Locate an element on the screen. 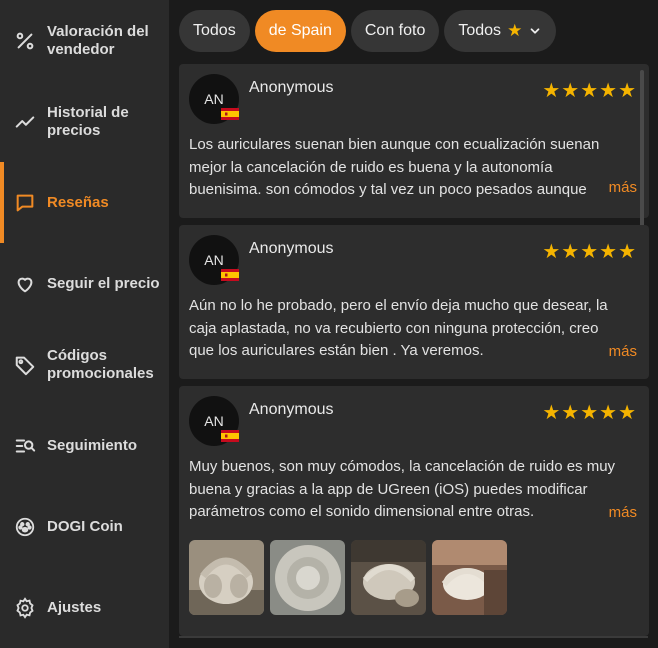  sidebar-item-seller-rating: Valoración del vendedor is located at coordinates (84, 40).